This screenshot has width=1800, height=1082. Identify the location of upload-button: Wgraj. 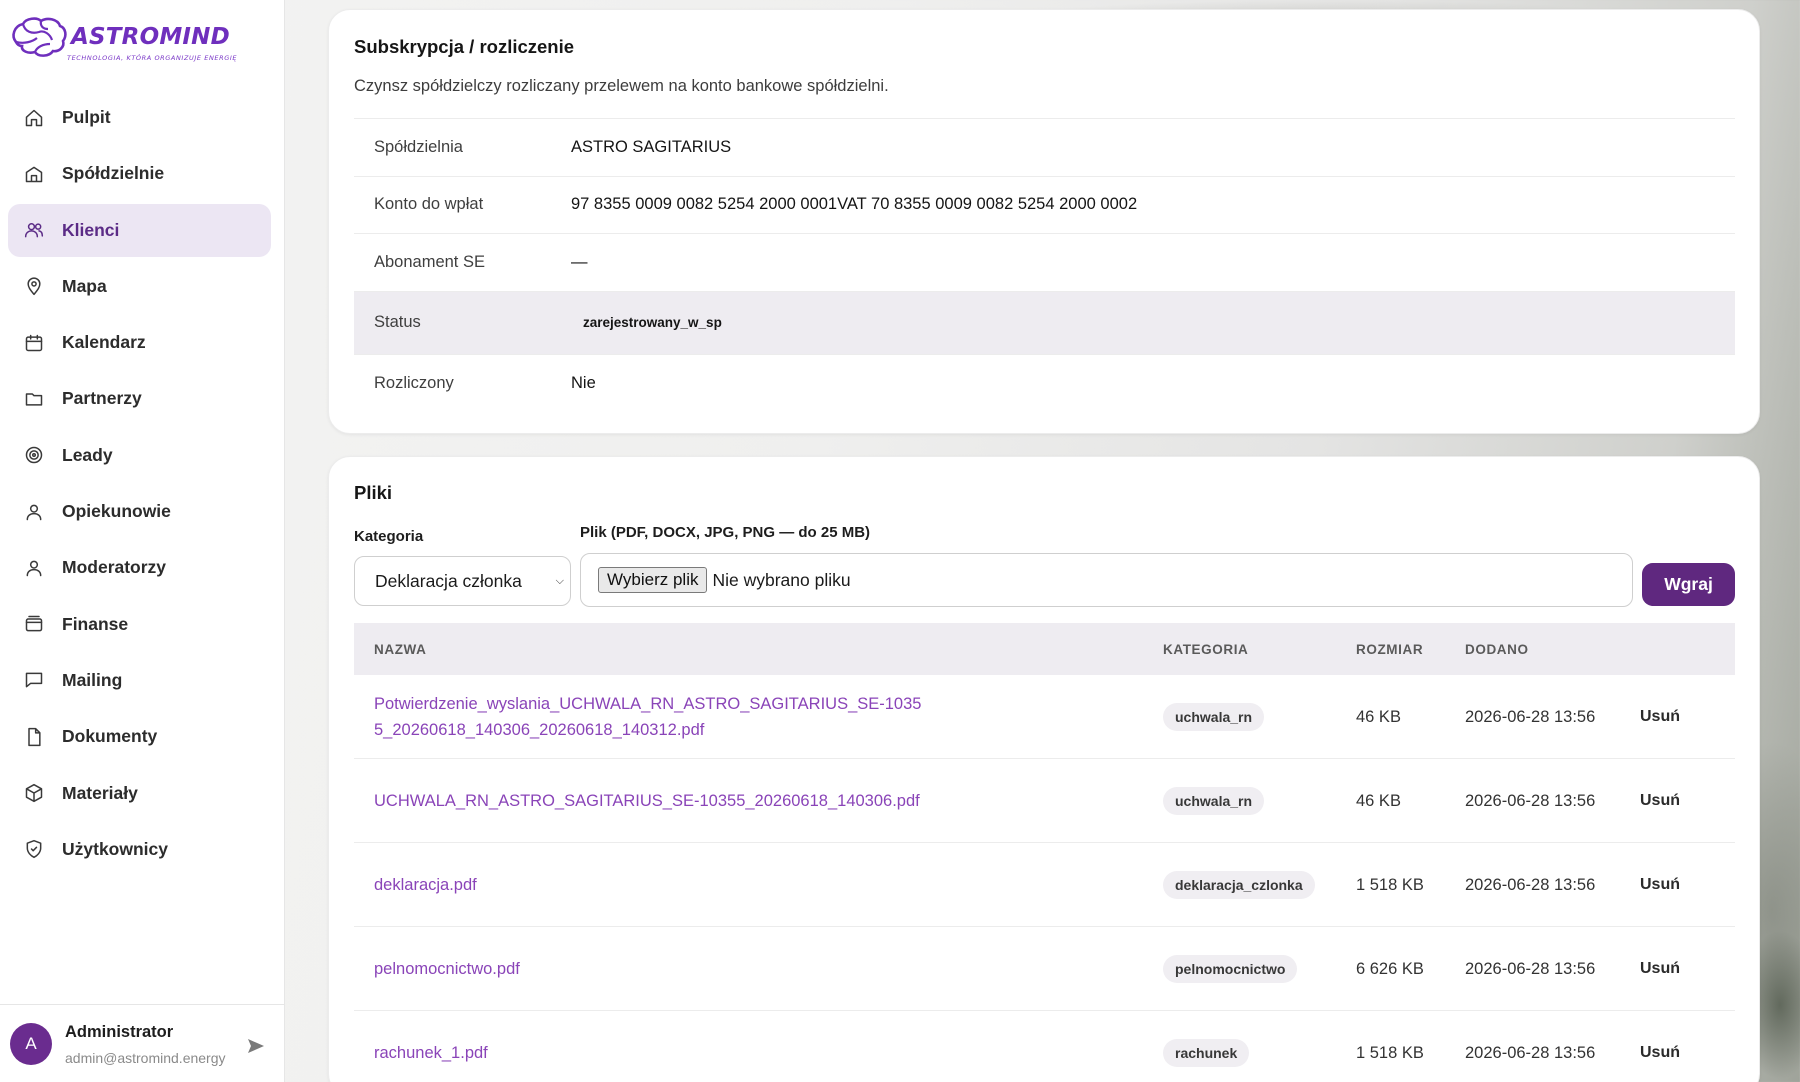
(1688, 584).